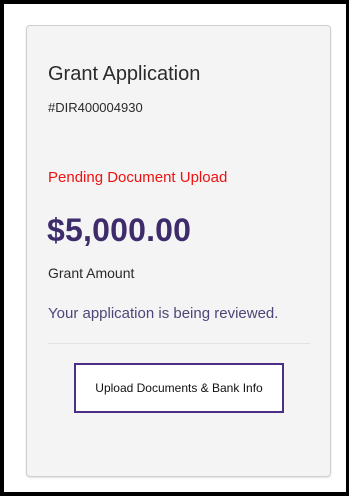  I want to click on grant-amount-value: $5,000.00, so click(119, 230).